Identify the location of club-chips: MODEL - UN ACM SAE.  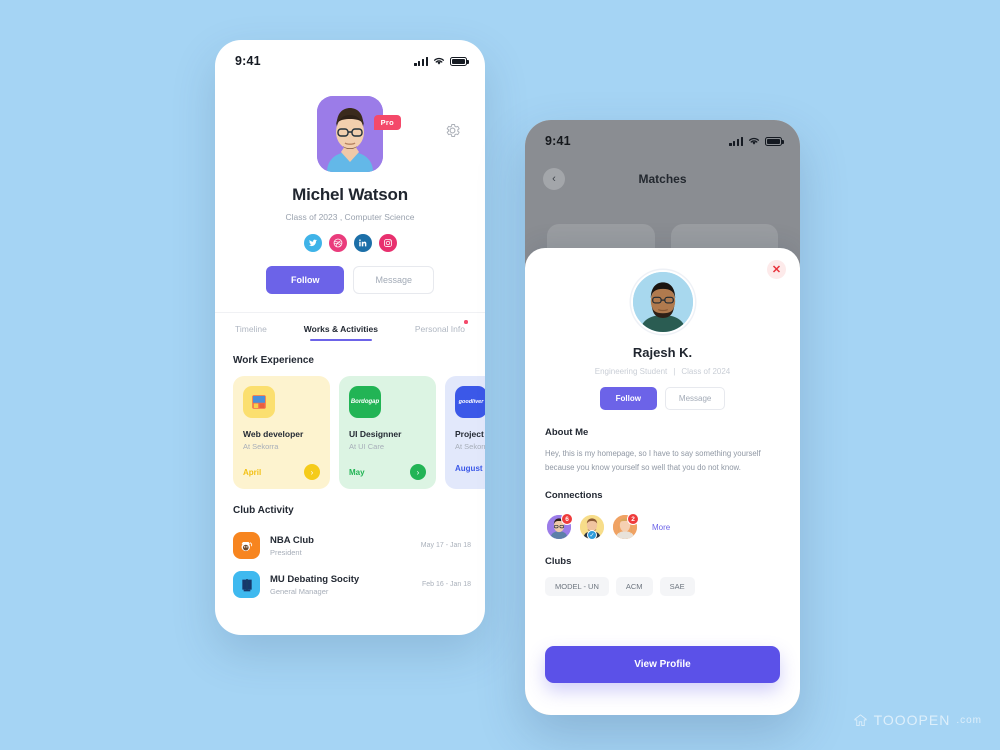
(662, 587).